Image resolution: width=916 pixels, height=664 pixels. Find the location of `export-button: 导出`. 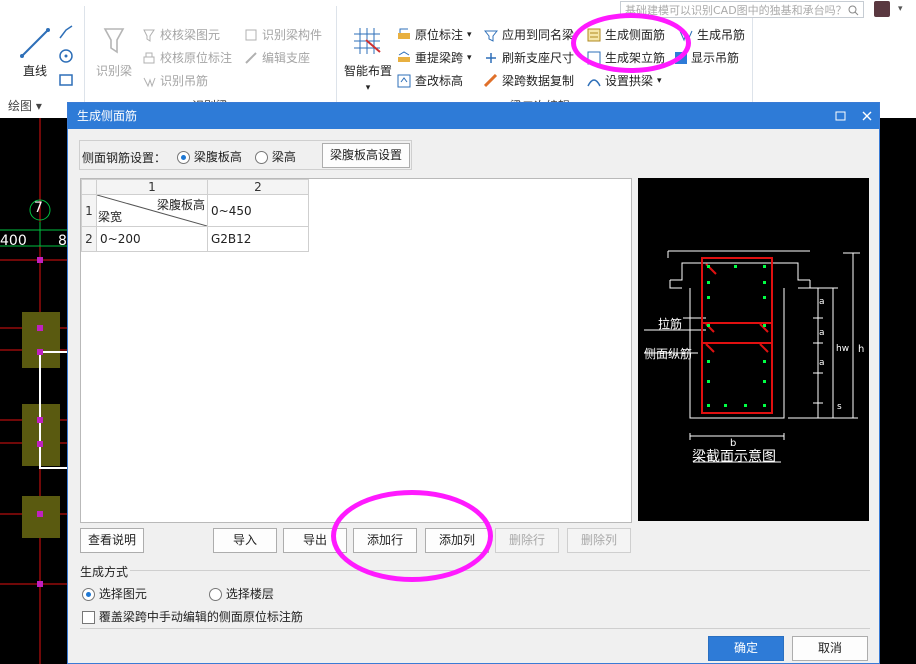

export-button: 导出 is located at coordinates (315, 540).